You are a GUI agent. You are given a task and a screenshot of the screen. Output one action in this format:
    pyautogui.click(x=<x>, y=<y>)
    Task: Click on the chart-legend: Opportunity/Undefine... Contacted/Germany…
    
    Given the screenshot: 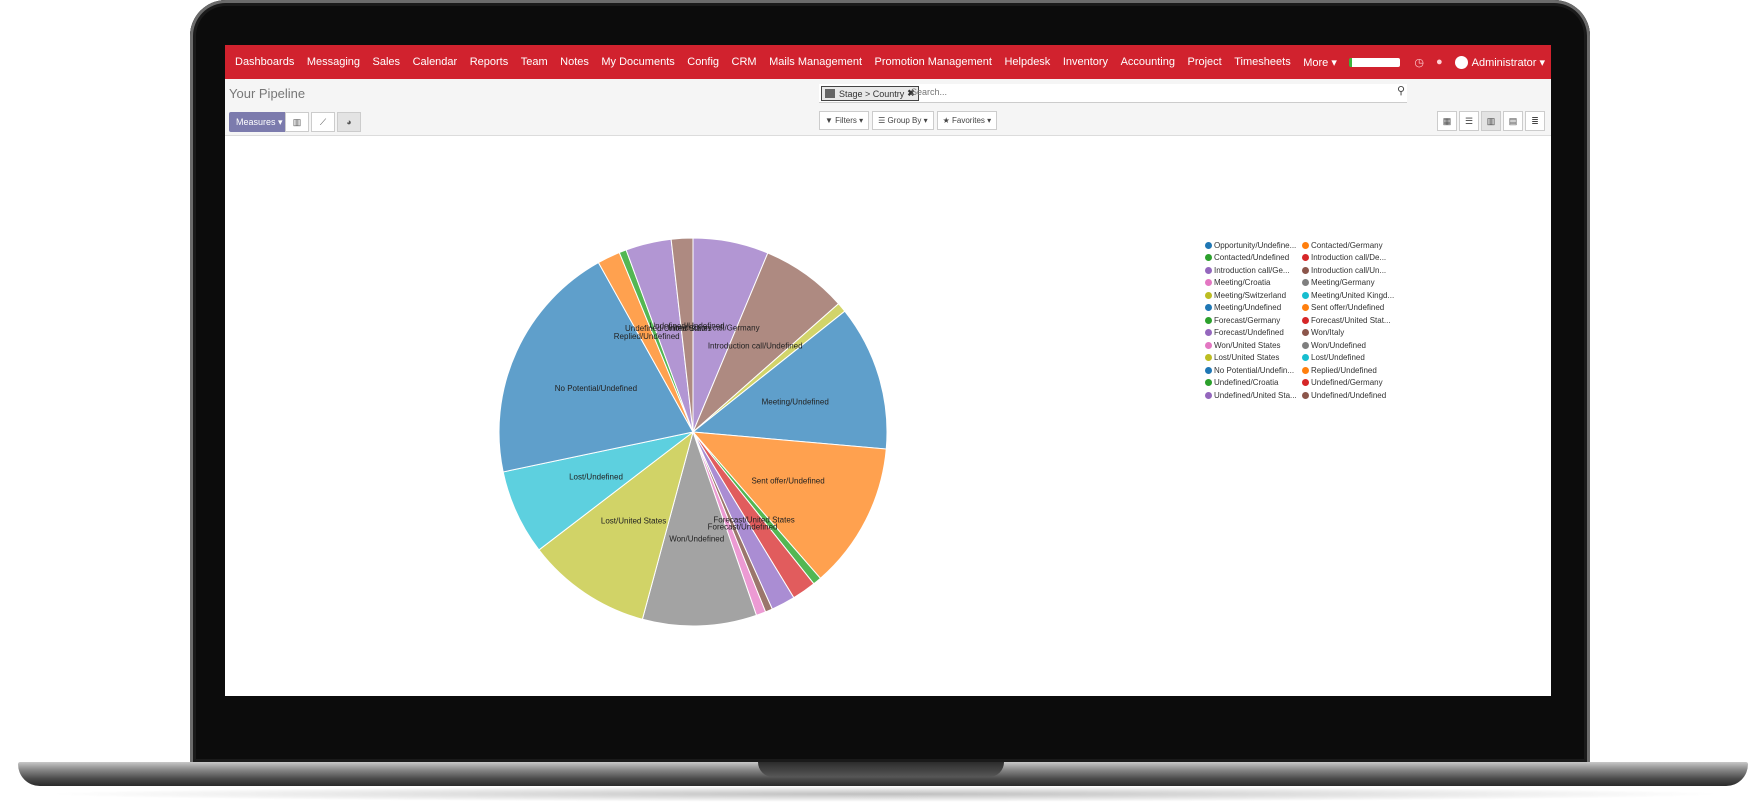 What is the action you would take?
    pyautogui.click(x=1302, y=320)
    